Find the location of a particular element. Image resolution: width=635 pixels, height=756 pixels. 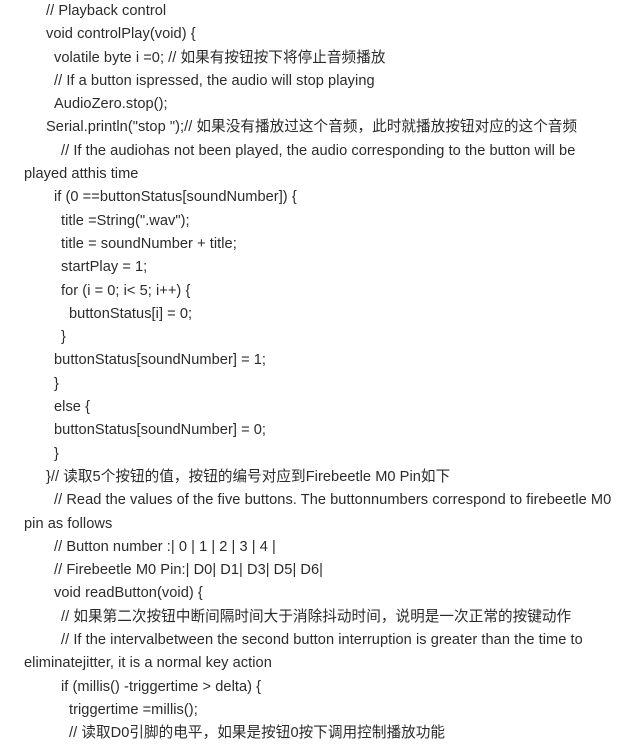

code-line: // 读取D0引脚的电平，如果是按钮0按下调用控制播放功能 is located at coordinates (317, 733).